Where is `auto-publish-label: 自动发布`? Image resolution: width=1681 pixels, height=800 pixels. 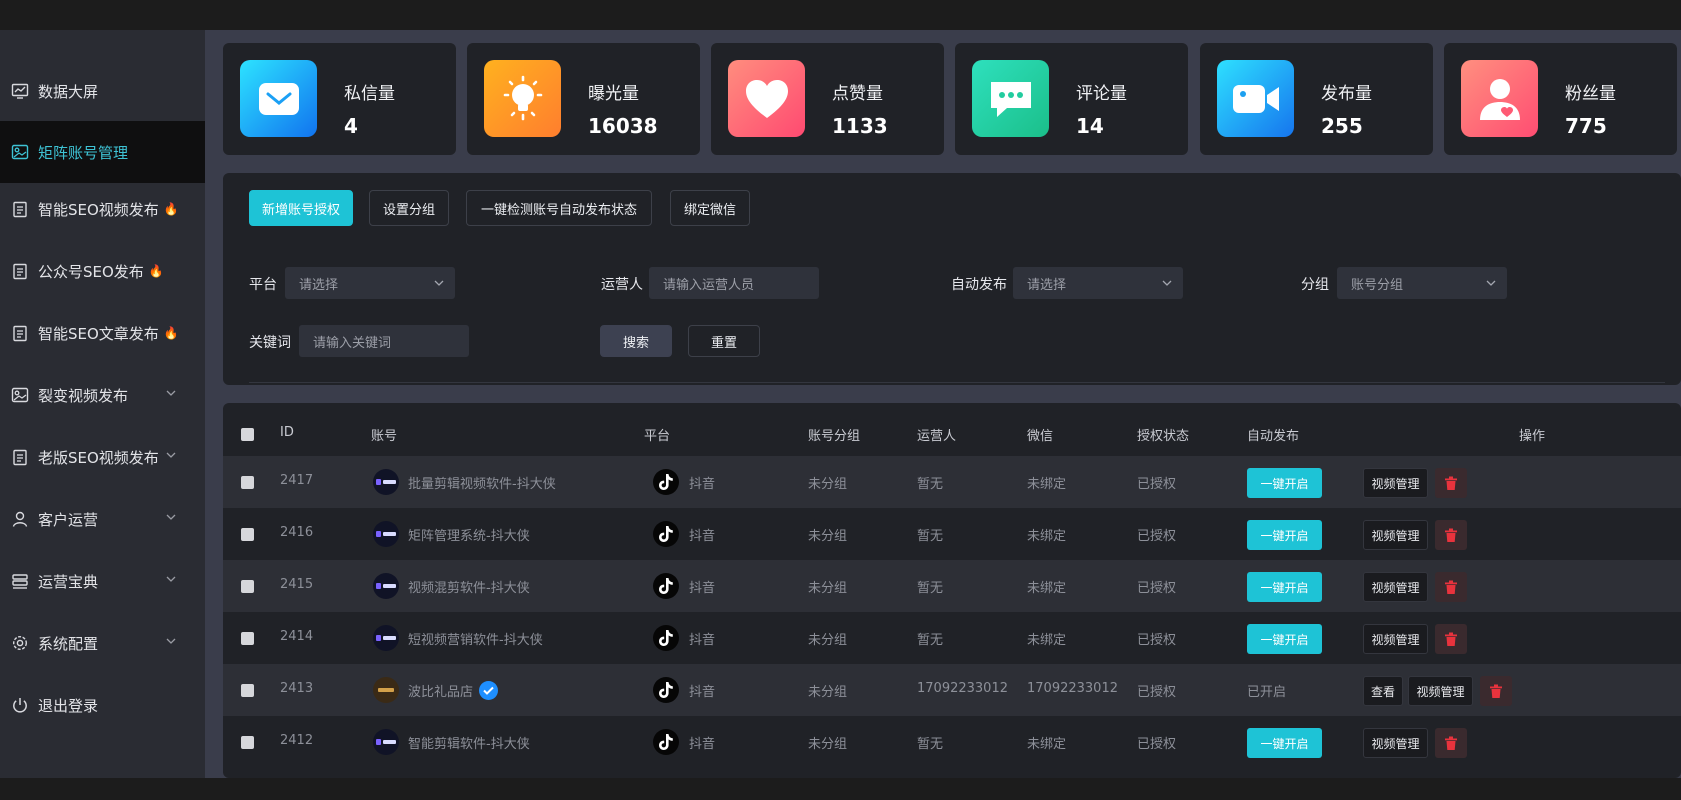
auto-publish-label: 自动发布 is located at coordinates (979, 285).